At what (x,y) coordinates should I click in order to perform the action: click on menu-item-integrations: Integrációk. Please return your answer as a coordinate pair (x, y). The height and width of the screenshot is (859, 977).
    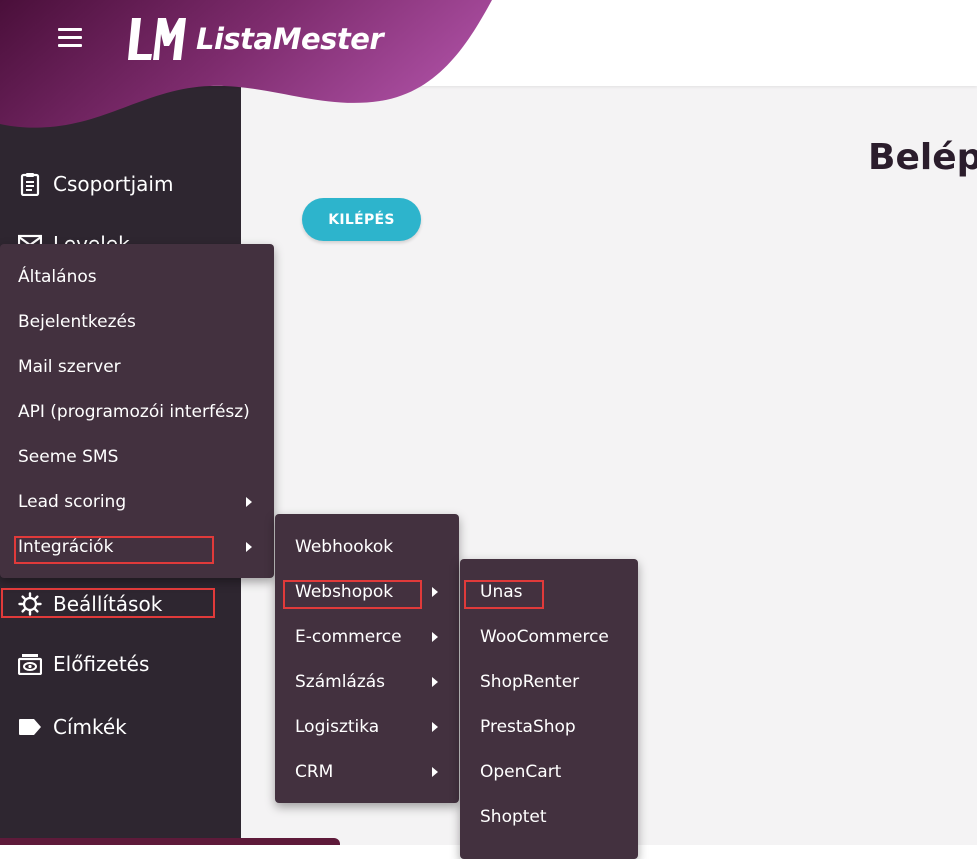
    Looking at the image, I should click on (137, 546).